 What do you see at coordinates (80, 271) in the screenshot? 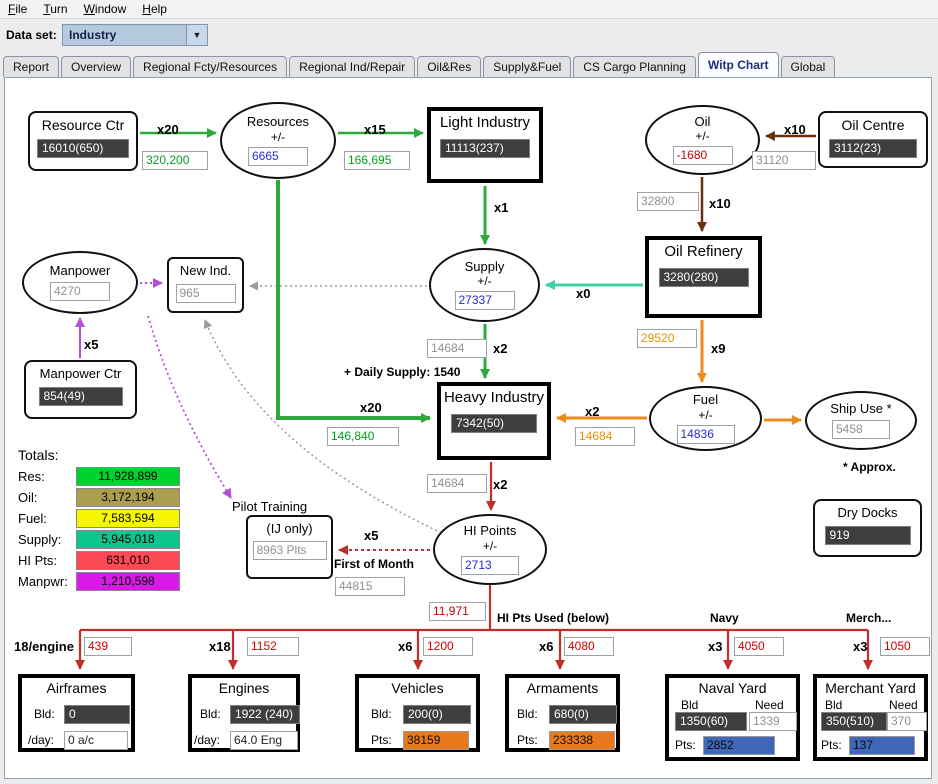
I see `node-title: Manpower` at bounding box center [80, 271].